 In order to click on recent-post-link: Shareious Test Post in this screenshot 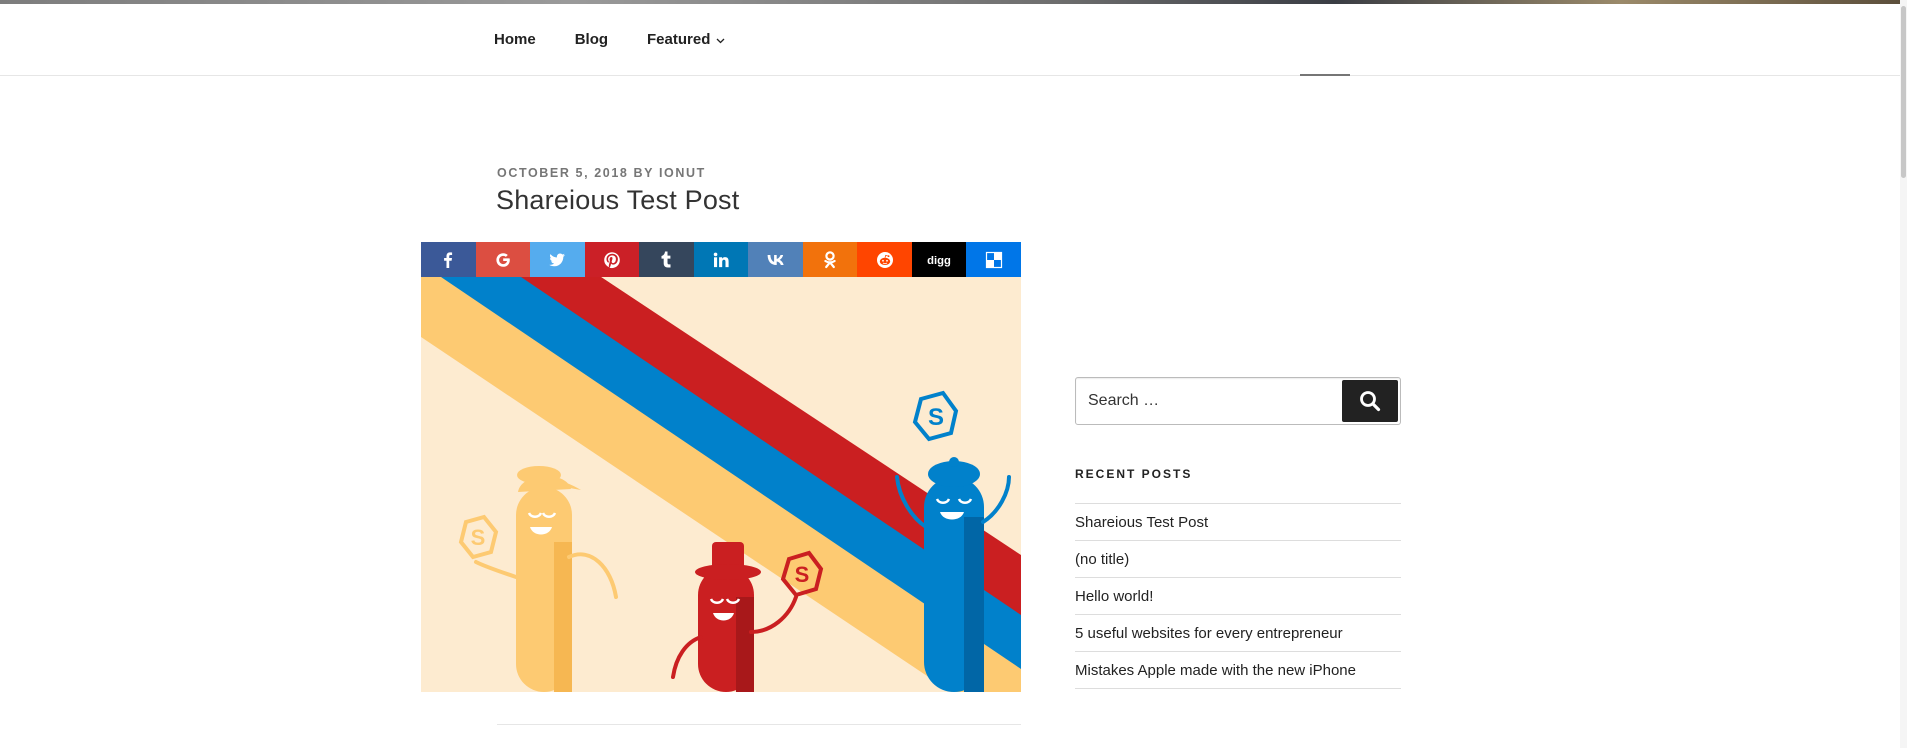, I will do `click(1238, 522)`.